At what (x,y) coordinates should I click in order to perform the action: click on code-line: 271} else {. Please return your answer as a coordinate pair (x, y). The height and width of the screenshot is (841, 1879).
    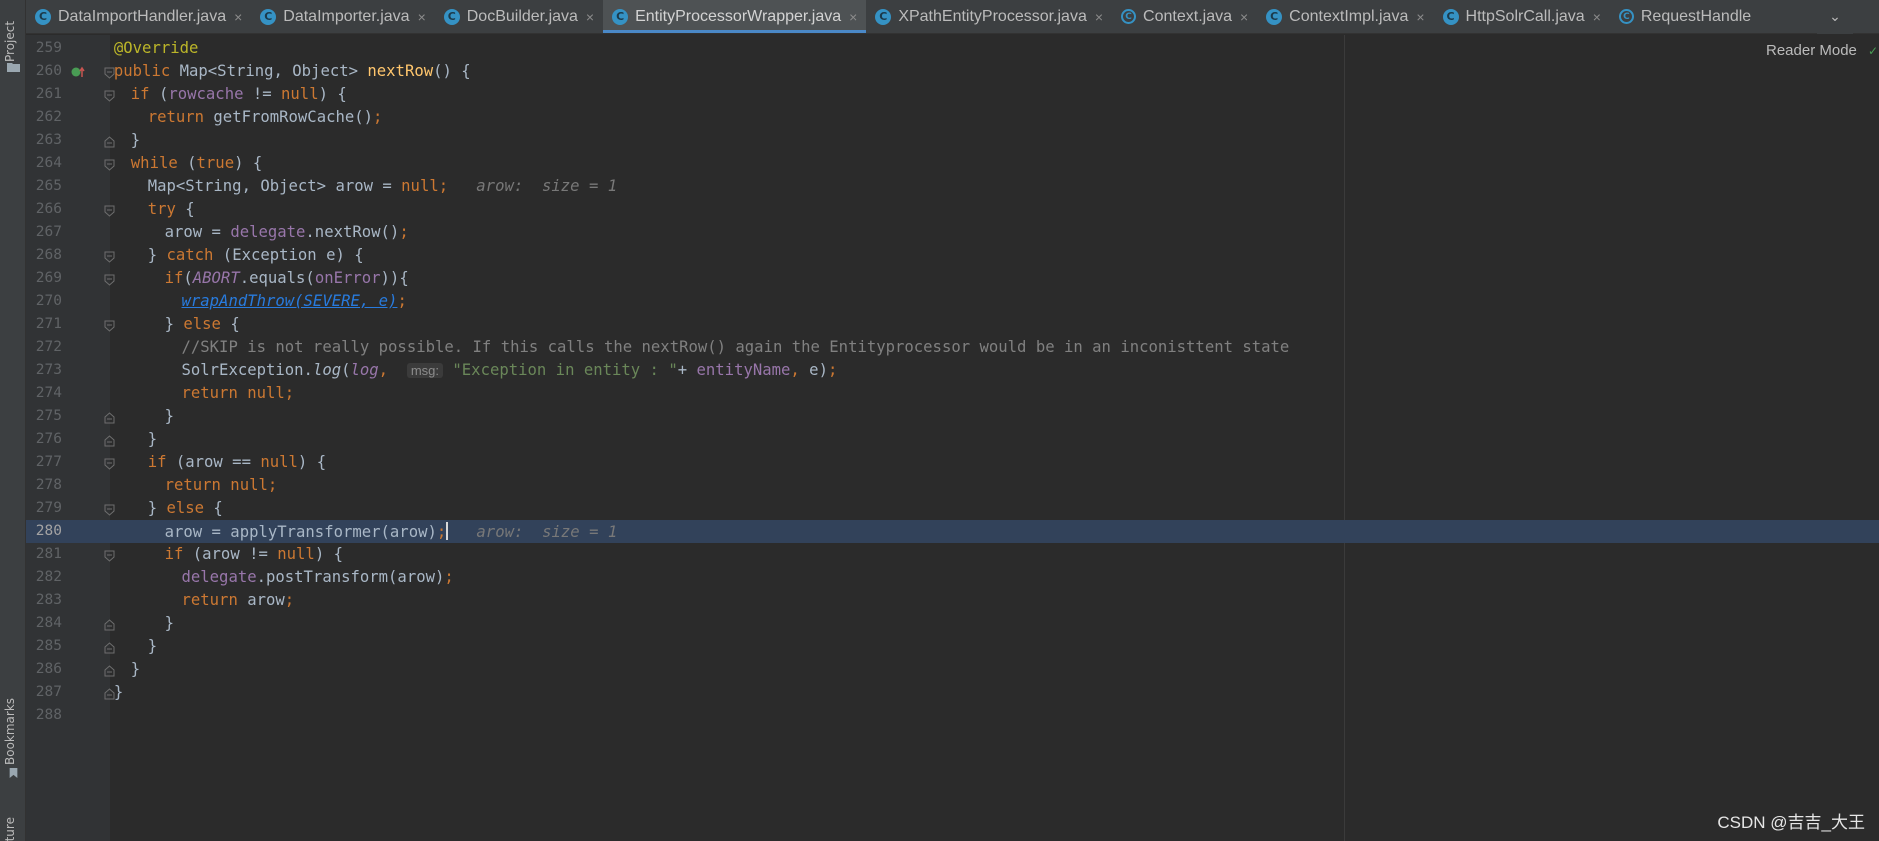
    Looking at the image, I should click on (952, 324).